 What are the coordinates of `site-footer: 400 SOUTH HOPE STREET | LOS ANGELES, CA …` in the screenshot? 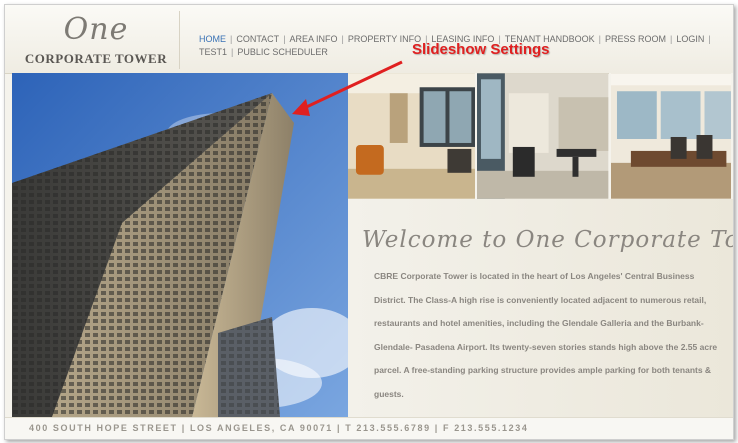 It's located at (369, 428).